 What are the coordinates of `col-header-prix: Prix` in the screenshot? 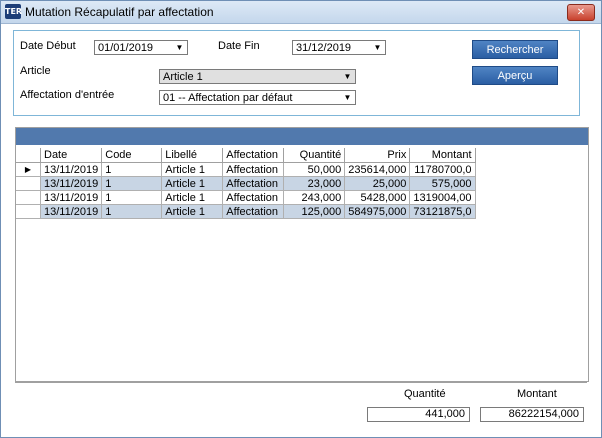 It's located at (377, 155).